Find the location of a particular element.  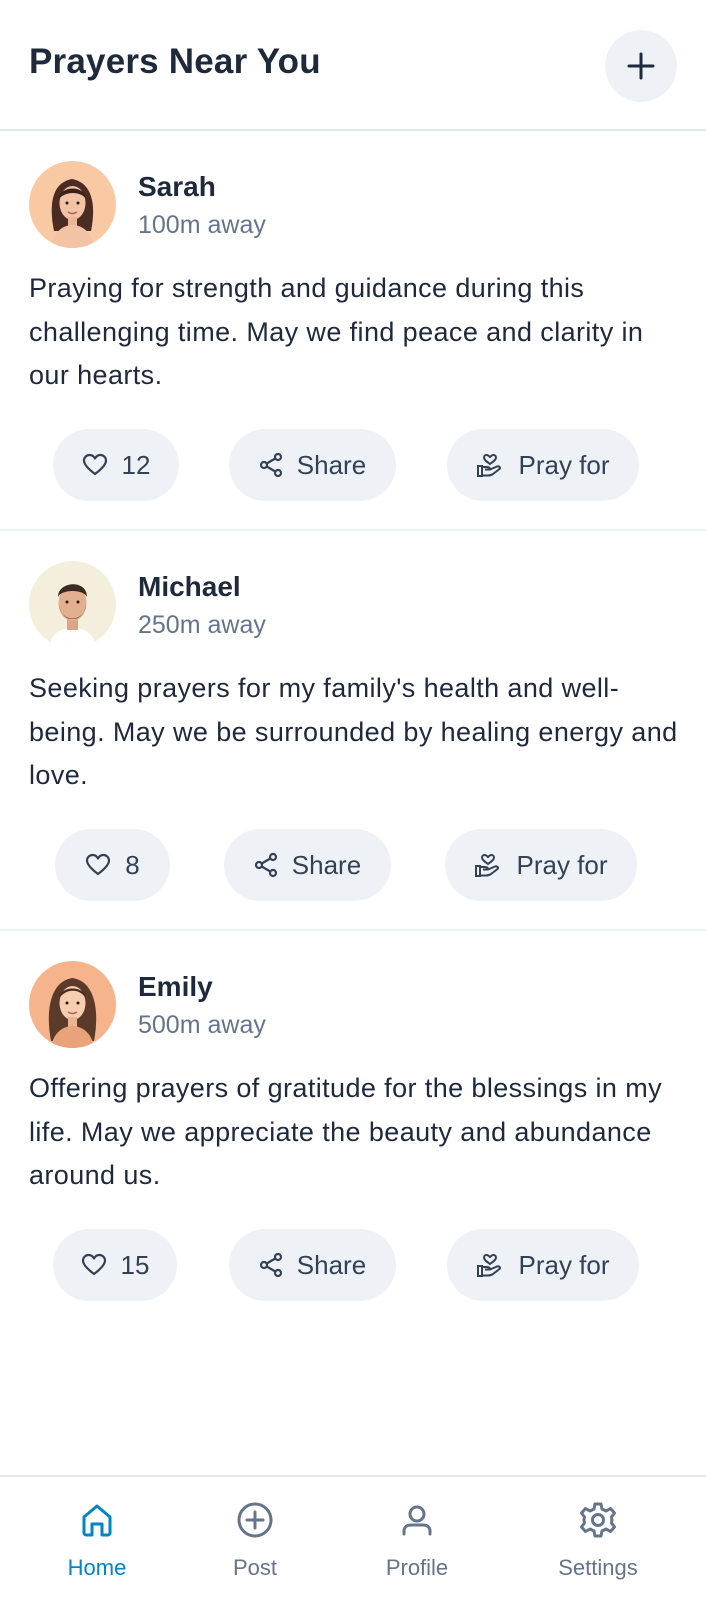

nav-settings: Settings is located at coordinates (598, 1544).